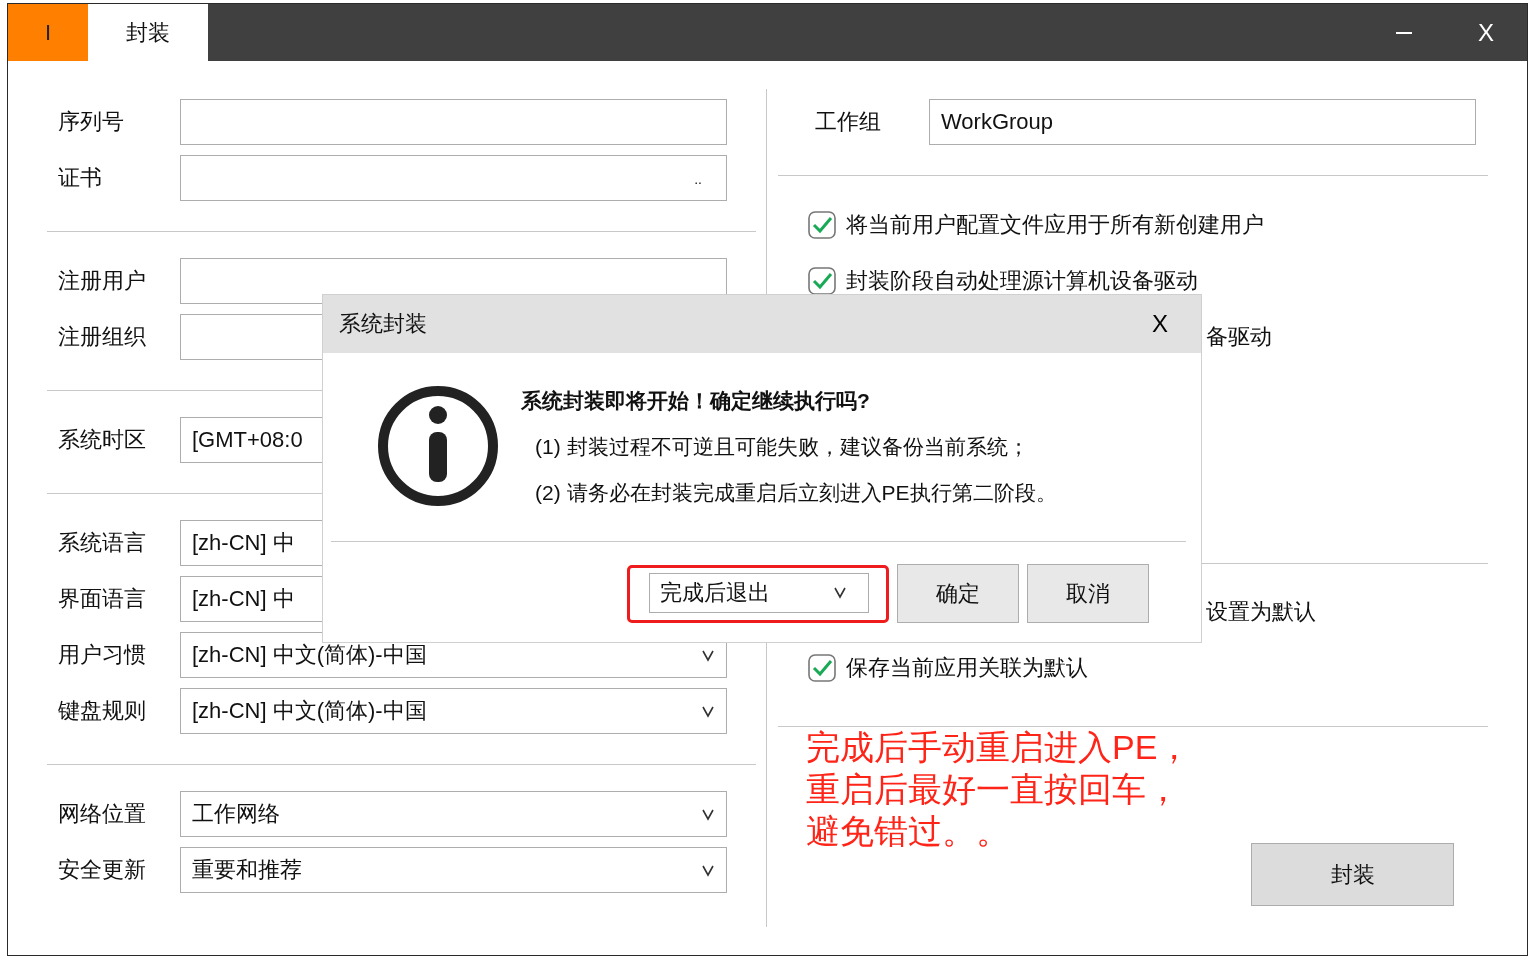 The image size is (1529, 961). What do you see at coordinates (102, 599) in the screenshot?
I see `field-label: 界面语言` at bounding box center [102, 599].